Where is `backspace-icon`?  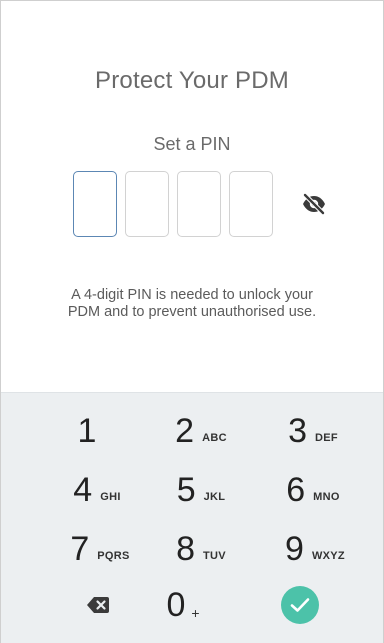
backspace-icon is located at coordinates (98, 605).